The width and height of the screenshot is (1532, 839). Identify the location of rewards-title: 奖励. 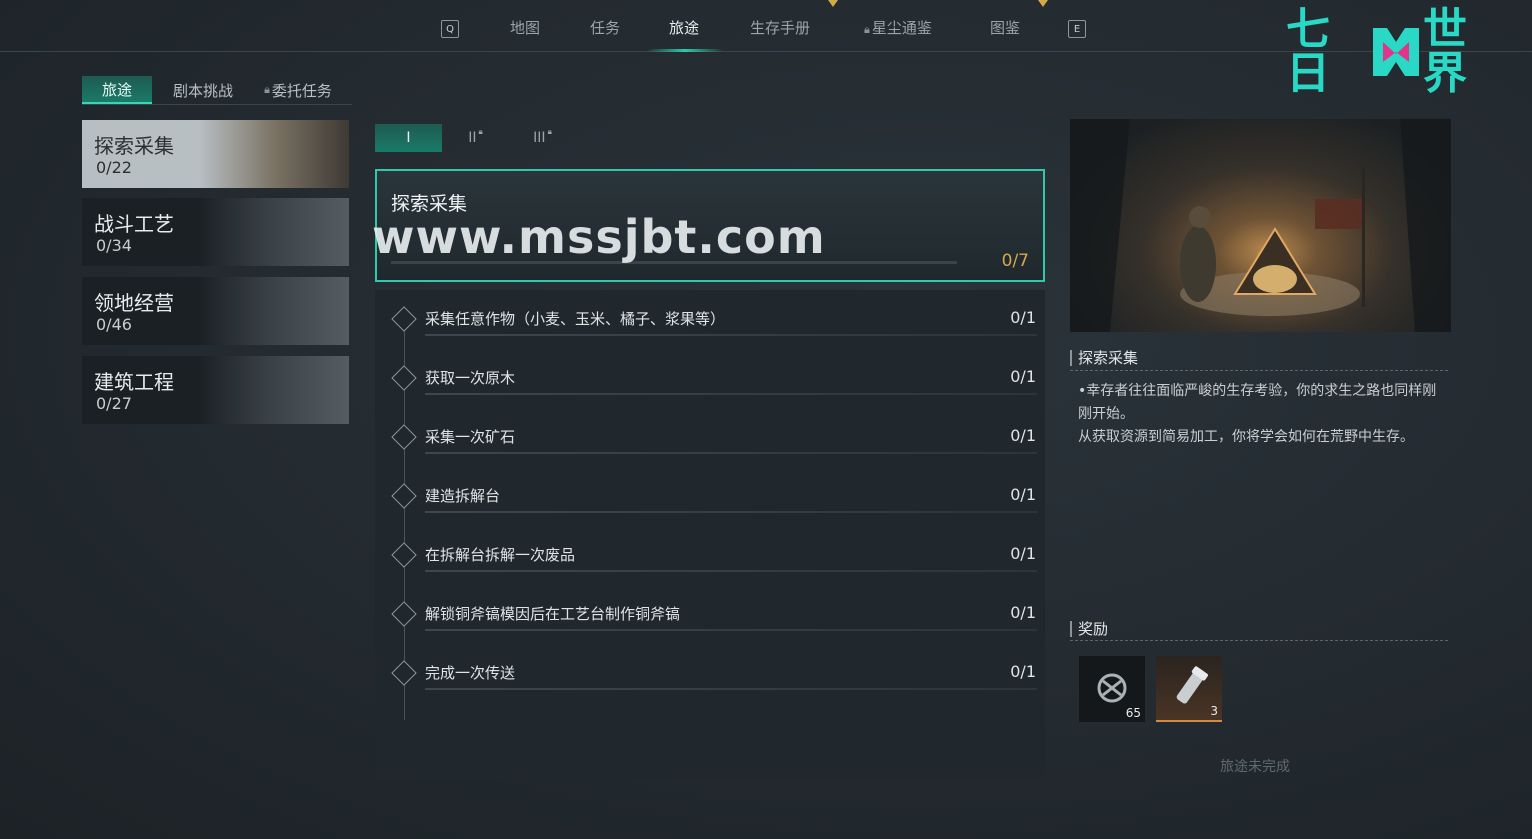
(1089, 629).